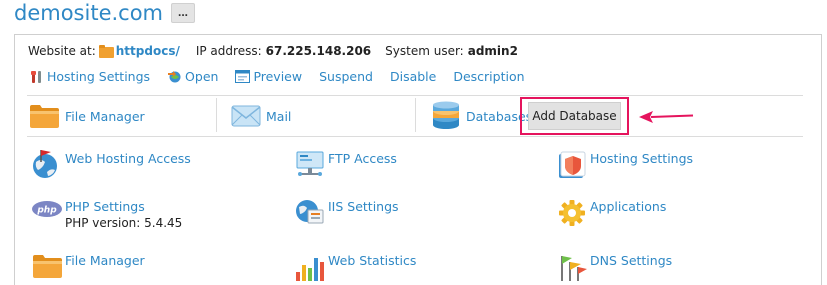  Describe the element at coordinates (174, 77) in the screenshot. I see `globe-arrow-icon` at that location.